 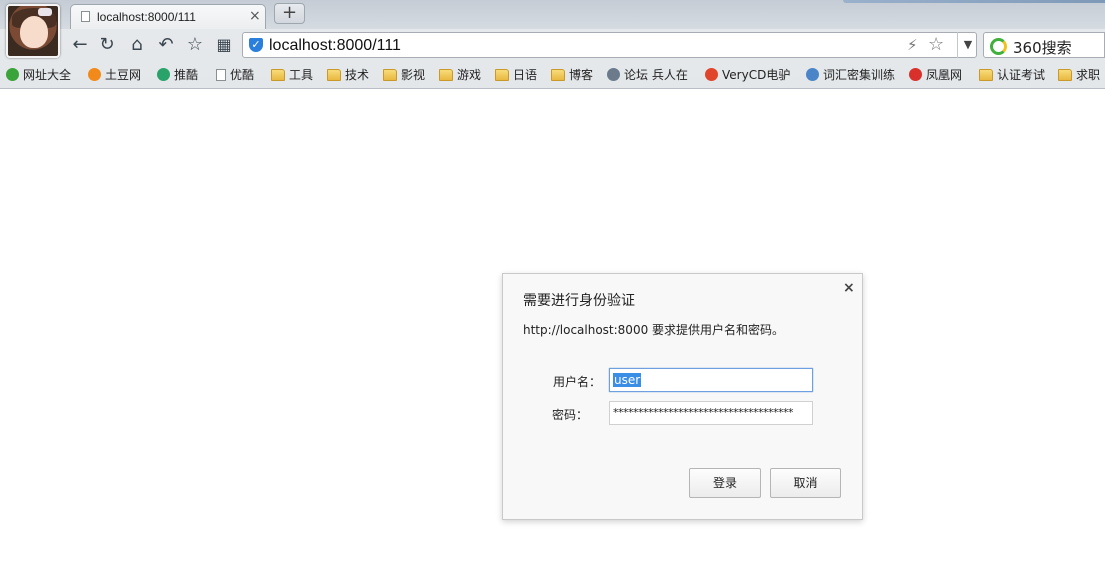 I want to click on window-frame-accent, so click(x=974, y=1).